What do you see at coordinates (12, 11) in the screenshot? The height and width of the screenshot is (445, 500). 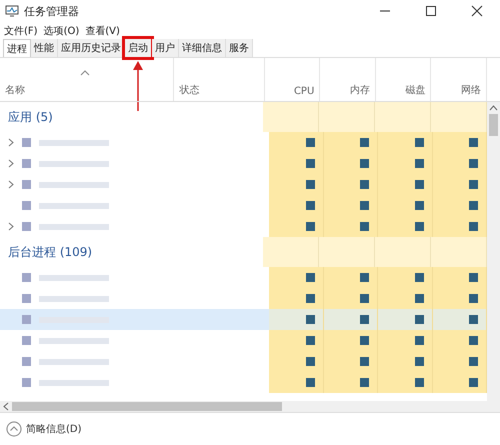 I see `app-icon` at bounding box center [12, 11].